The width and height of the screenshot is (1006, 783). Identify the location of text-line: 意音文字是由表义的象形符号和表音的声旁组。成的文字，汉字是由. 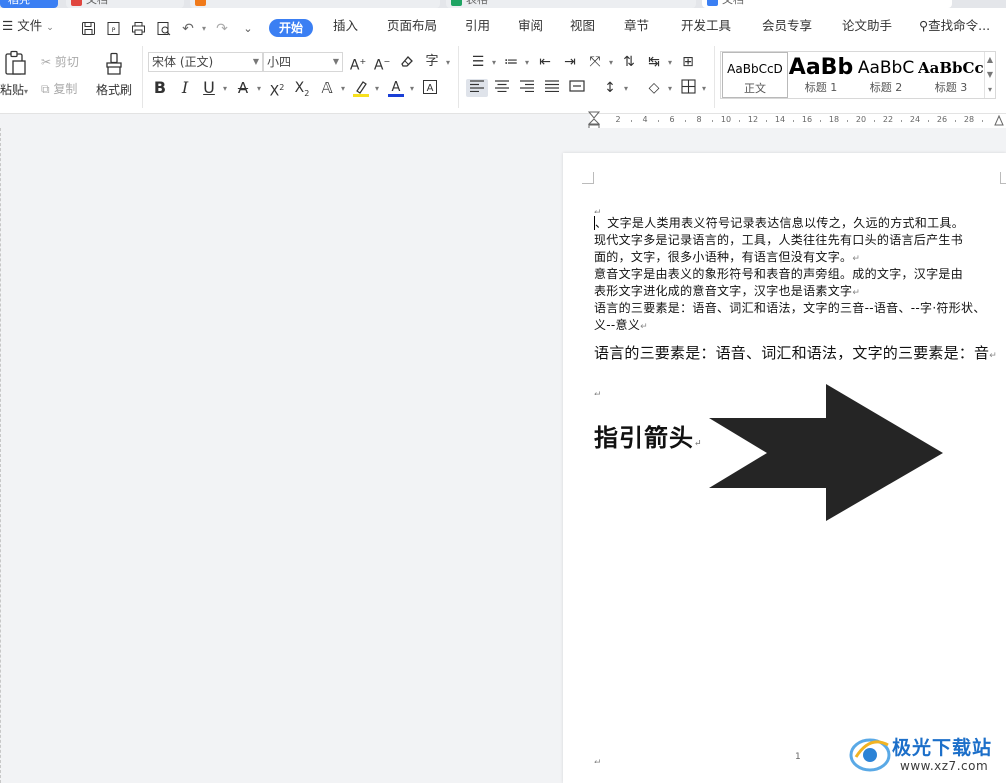
(800, 274).